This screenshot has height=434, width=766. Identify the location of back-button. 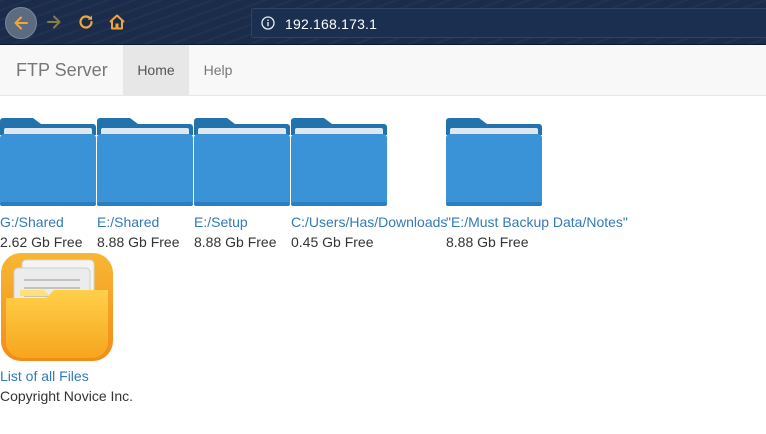
(21, 23).